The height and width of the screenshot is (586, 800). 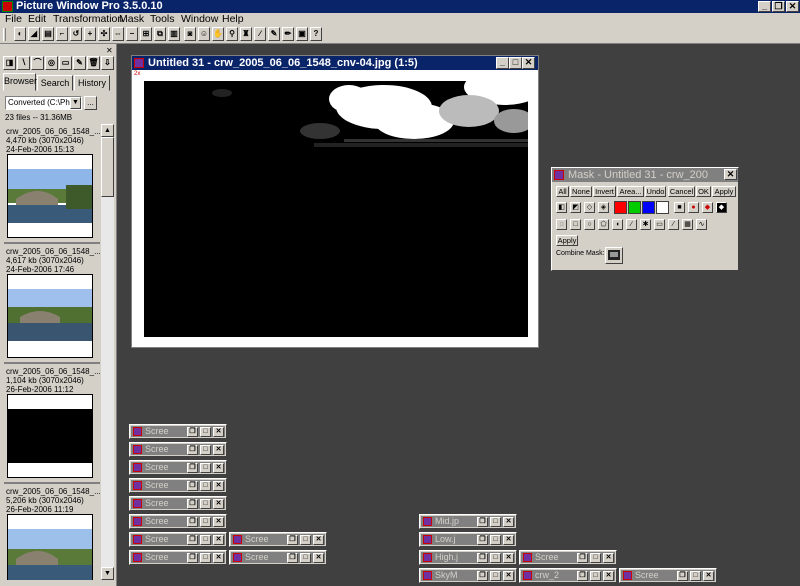 I want to click on minimized-window: crw_2 ❐ □ ✕, so click(x=568, y=575).